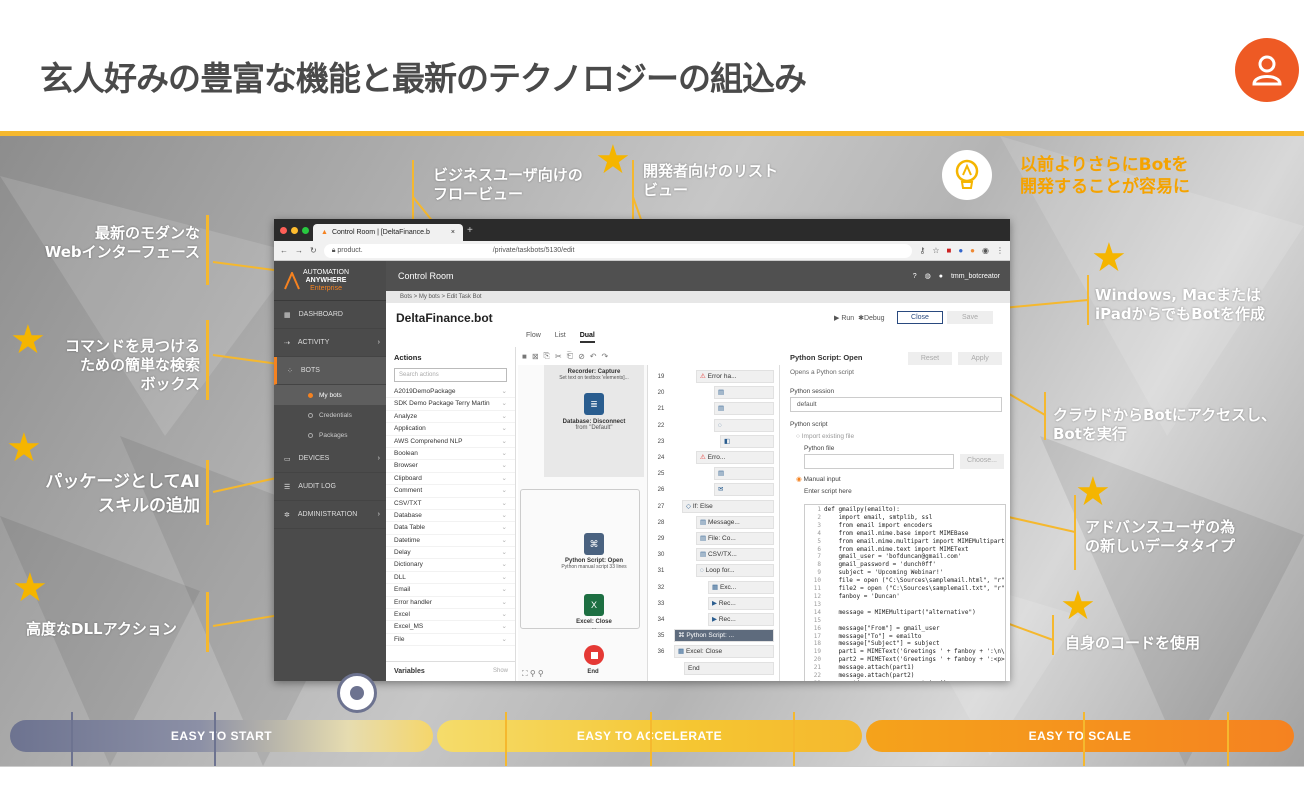 The image size is (1304, 796). Describe the element at coordinates (450, 417) in the screenshot. I see `action-item: Analyze ⌄` at that location.